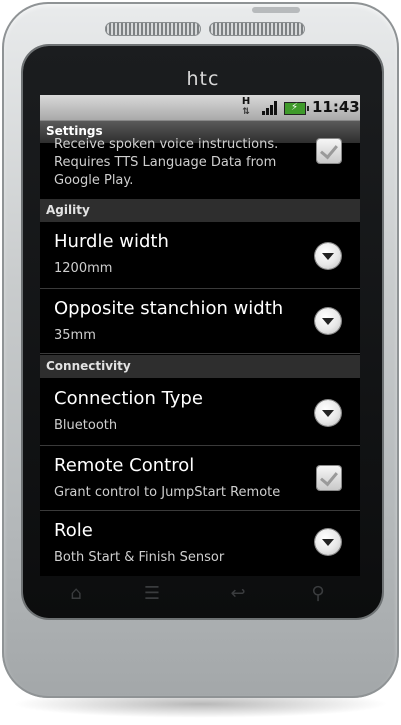  What do you see at coordinates (328, 542) in the screenshot?
I see `role-dropdown-icon` at bounding box center [328, 542].